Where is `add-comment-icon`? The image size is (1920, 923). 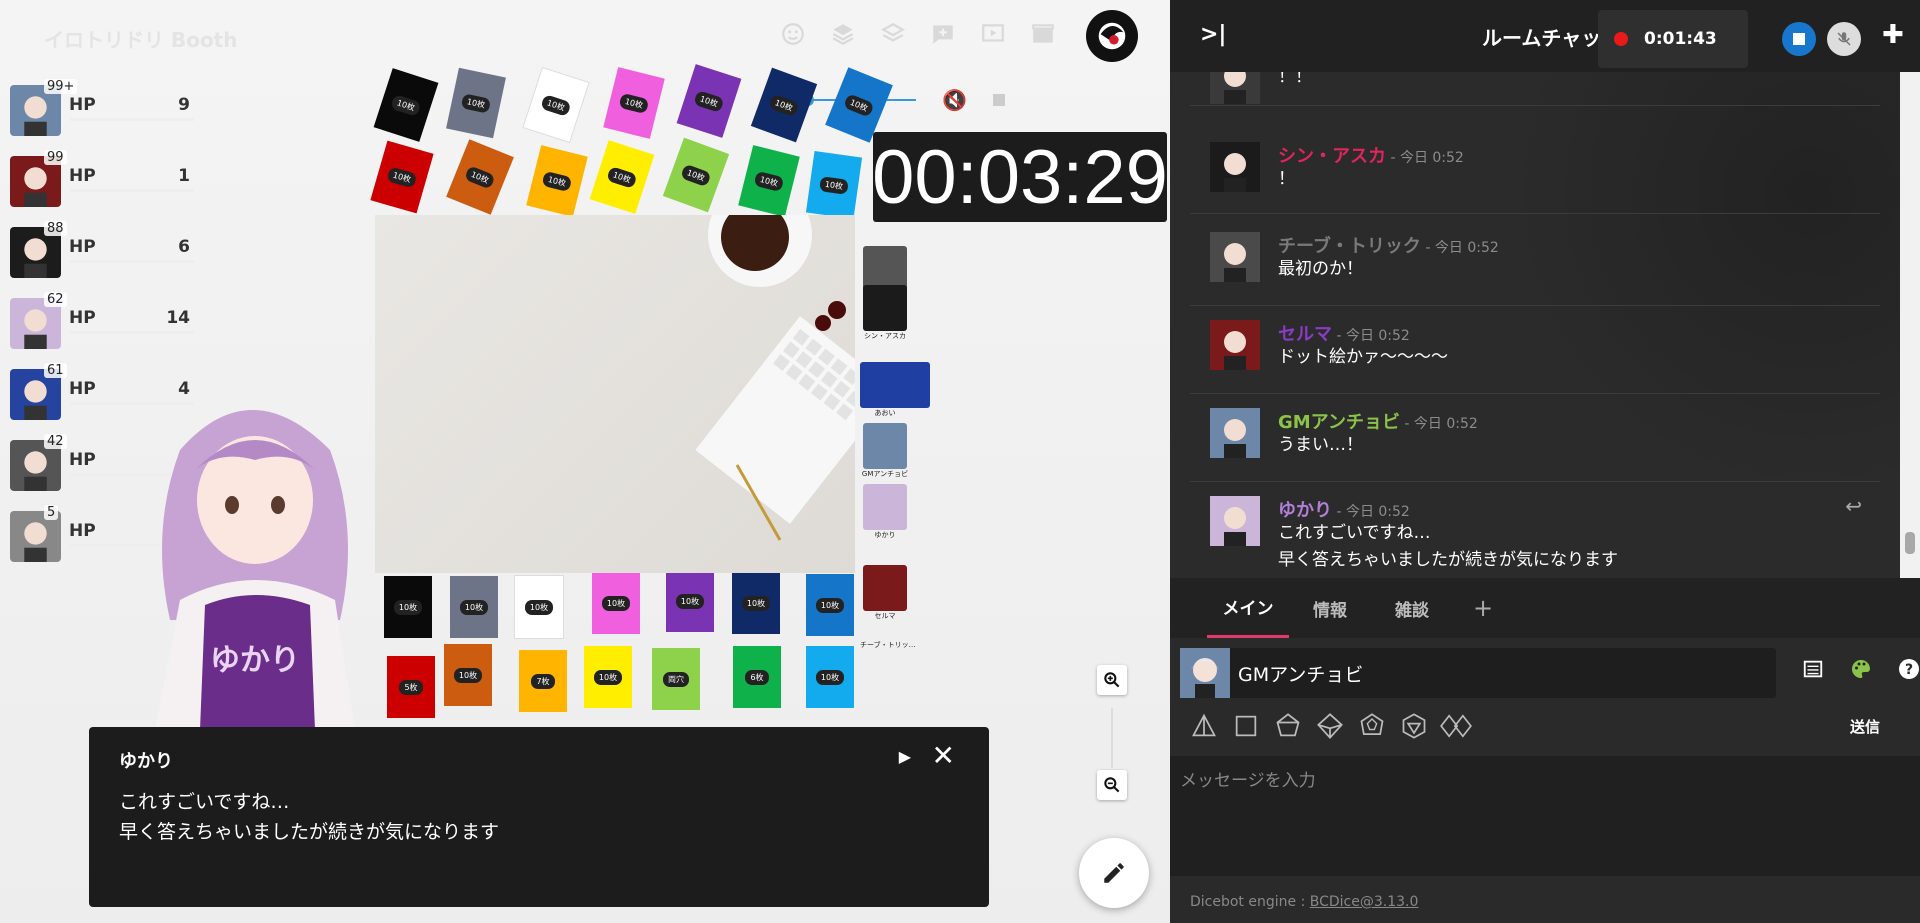
add-comment-icon is located at coordinates (943, 34).